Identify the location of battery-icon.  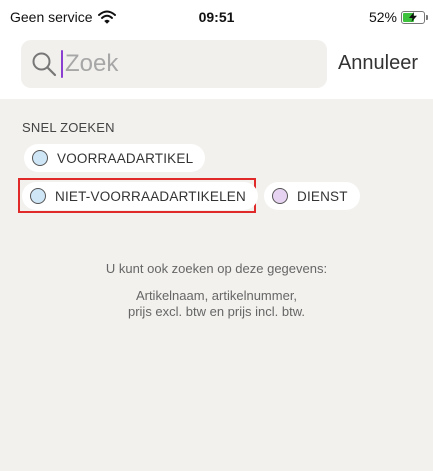
(414, 17).